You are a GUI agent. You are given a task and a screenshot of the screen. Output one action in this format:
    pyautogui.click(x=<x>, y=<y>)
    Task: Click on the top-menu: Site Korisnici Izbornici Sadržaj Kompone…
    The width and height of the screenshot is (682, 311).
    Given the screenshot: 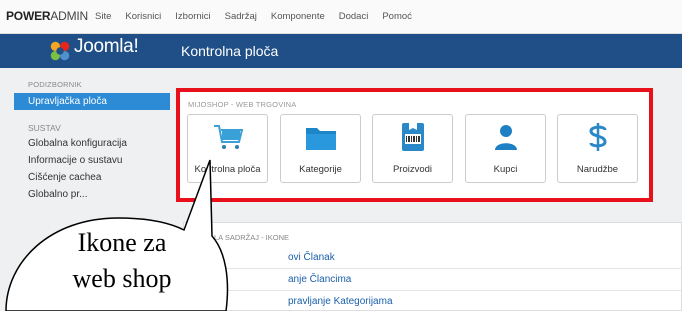 What is the action you would take?
    pyautogui.click(x=260, y=16)
    